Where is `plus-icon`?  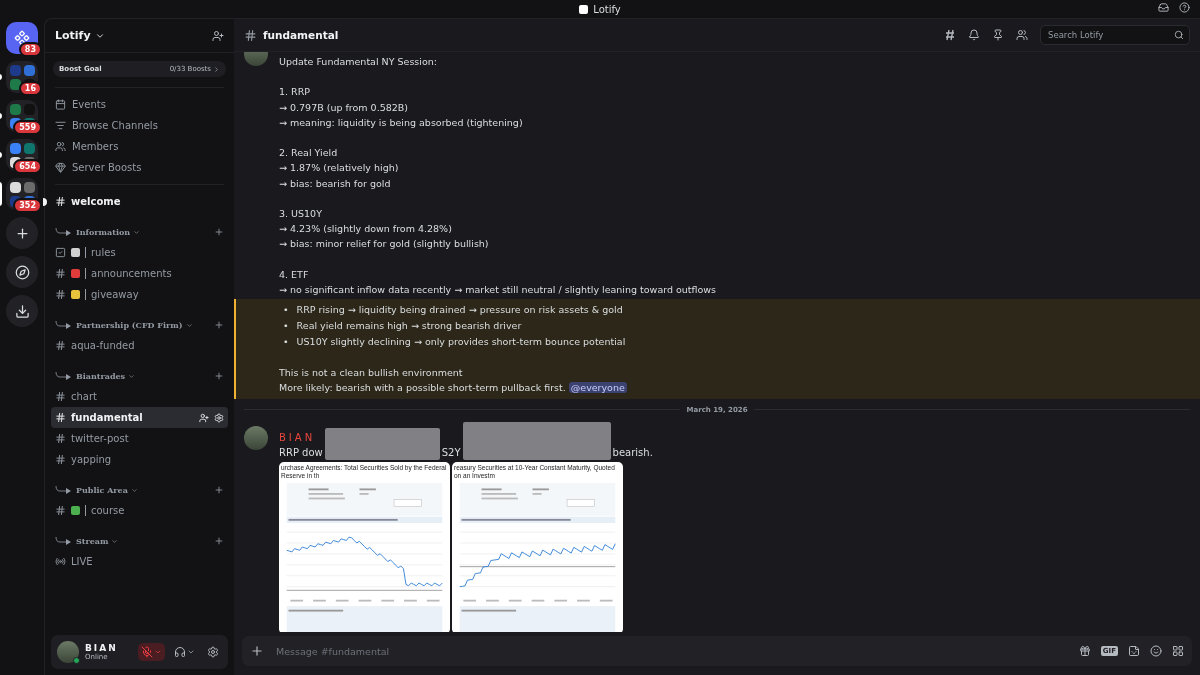 plus-icon is located at coordinates (22, 233).